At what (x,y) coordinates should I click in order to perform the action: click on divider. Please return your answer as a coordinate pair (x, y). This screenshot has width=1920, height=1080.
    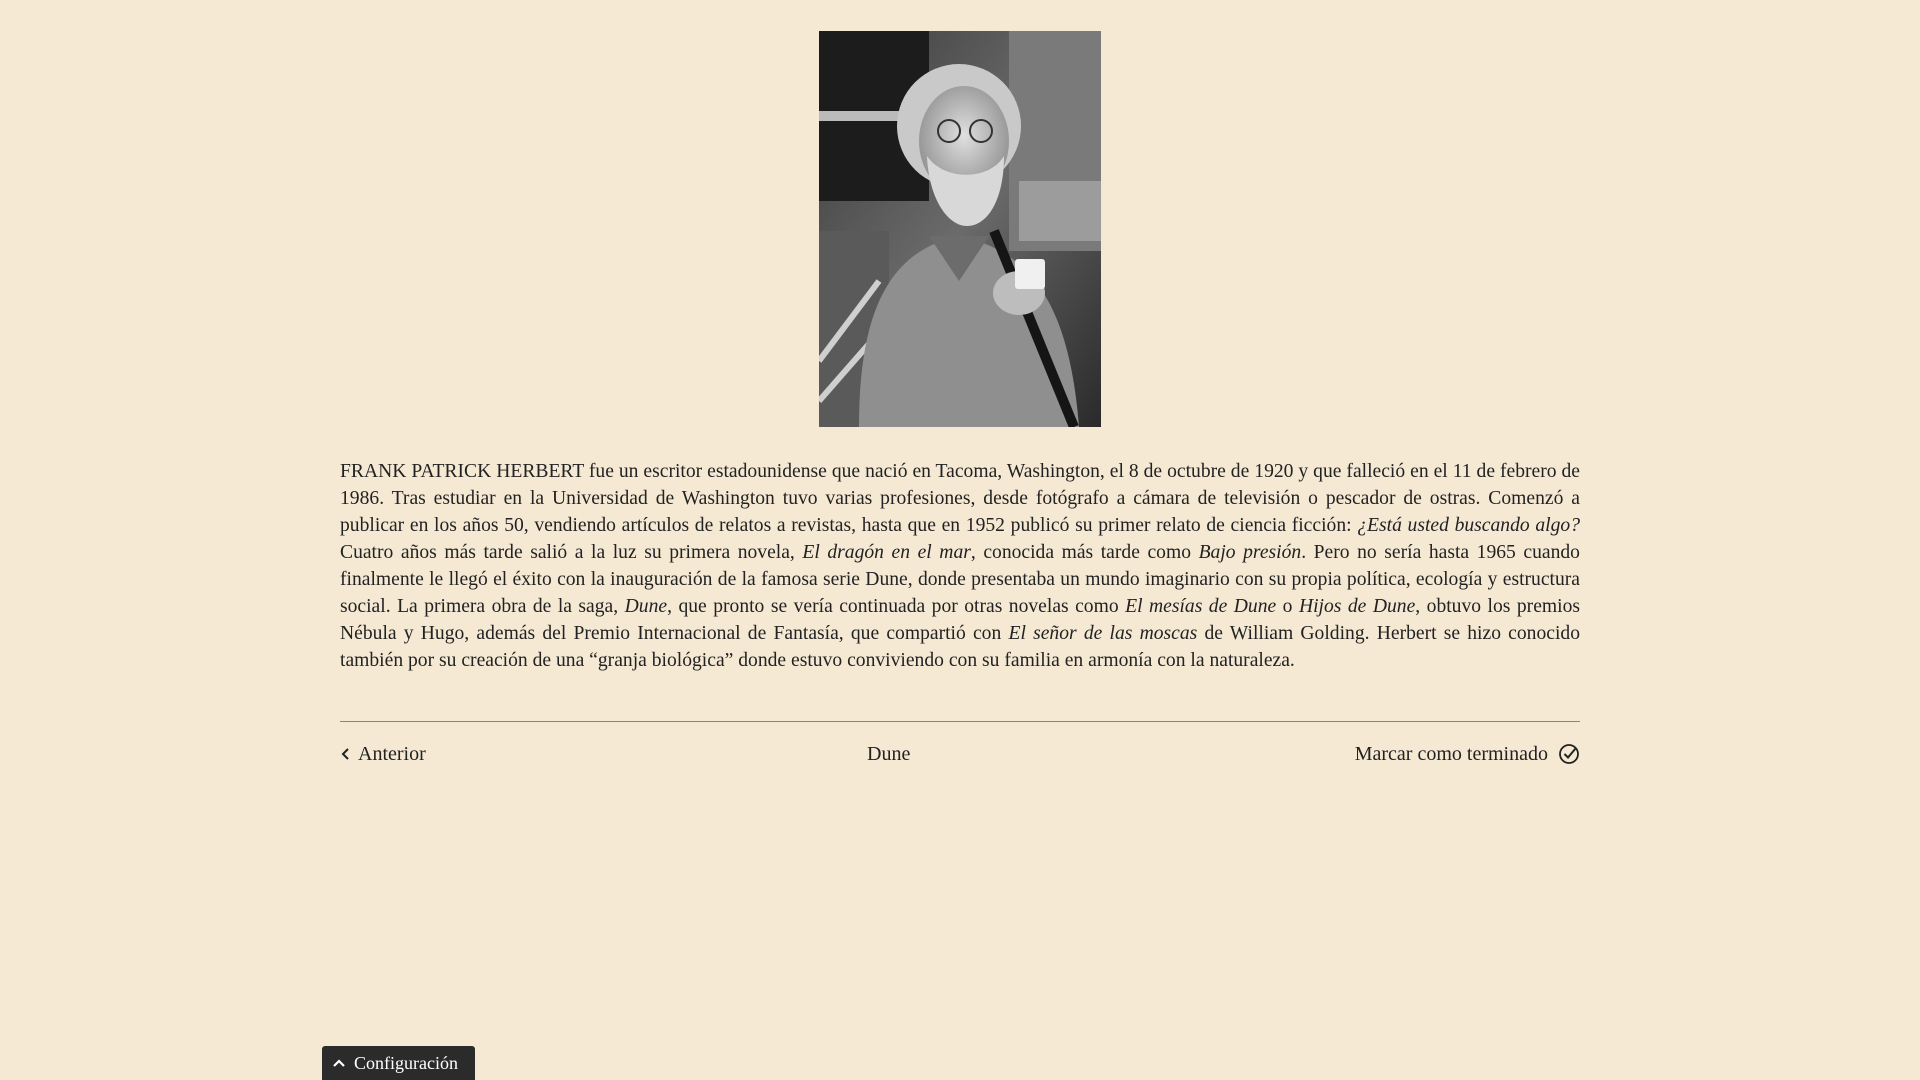
    Looking at the image, I should click on (960, 721).